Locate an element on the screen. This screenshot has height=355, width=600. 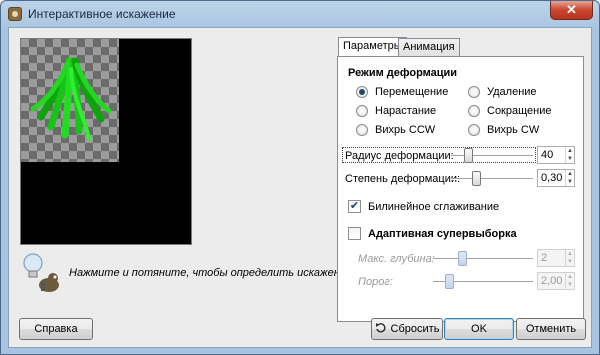
strength-spinbox: 0,30 ▲ ▼ is located at coordinates (556, 178).